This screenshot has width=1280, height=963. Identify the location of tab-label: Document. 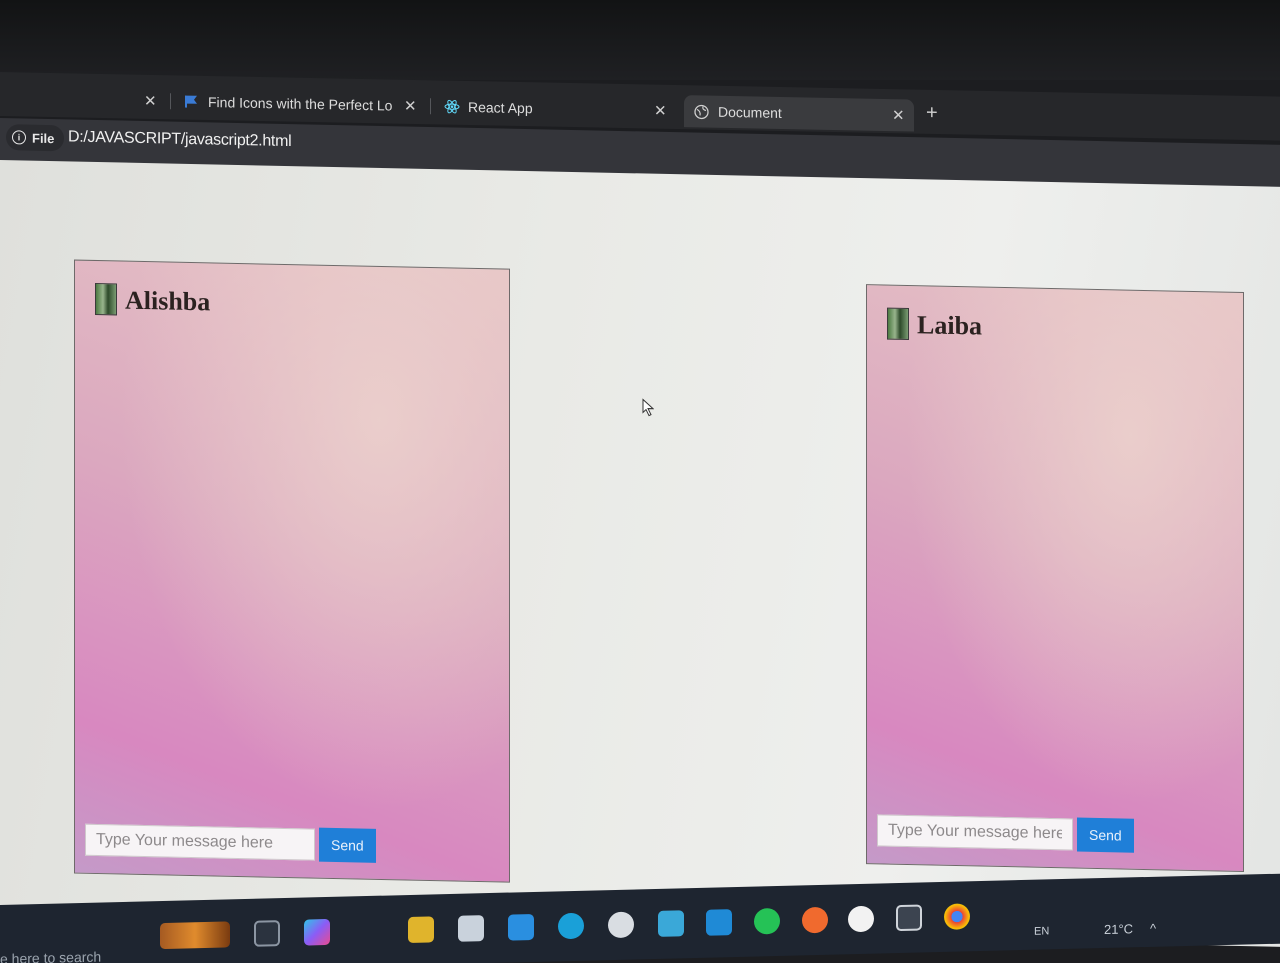
(750, 112).